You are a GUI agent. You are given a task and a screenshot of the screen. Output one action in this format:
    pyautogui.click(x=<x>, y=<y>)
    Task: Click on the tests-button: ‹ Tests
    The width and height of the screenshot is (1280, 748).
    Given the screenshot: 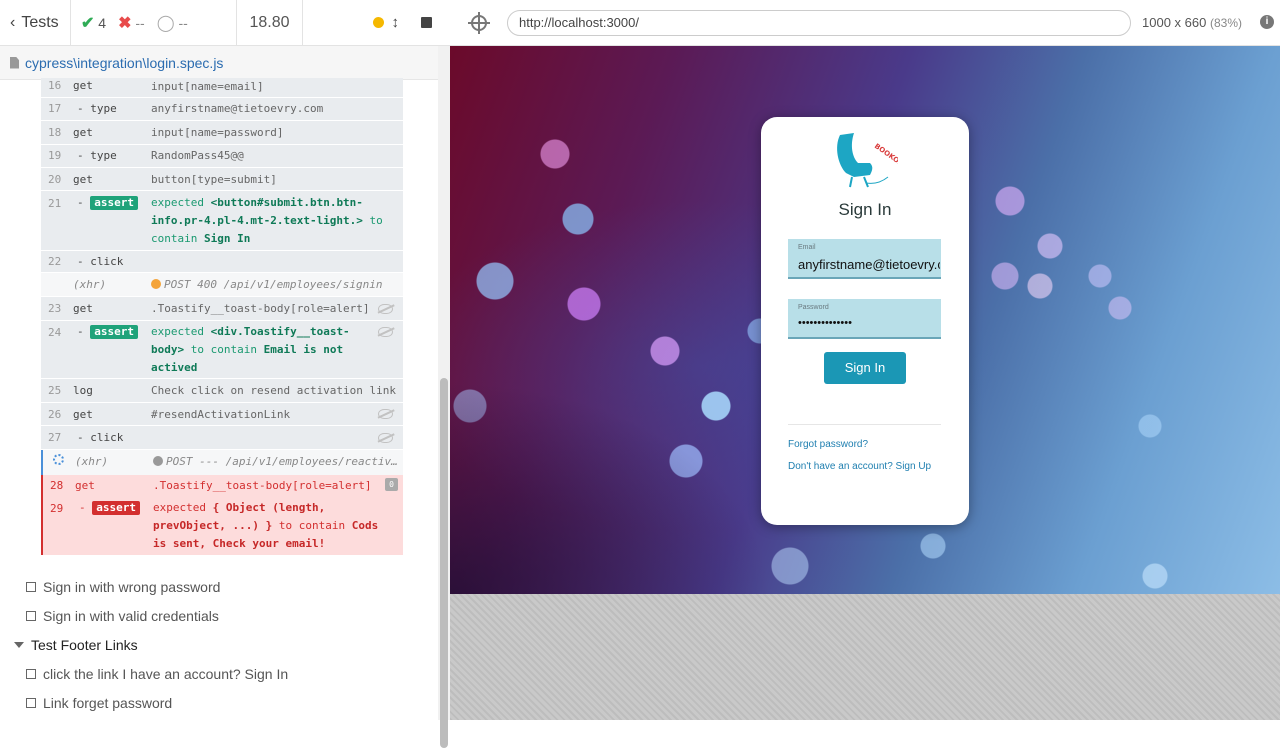 What is the action you would take?
    pyautogui.click(x=35, y=23)
    